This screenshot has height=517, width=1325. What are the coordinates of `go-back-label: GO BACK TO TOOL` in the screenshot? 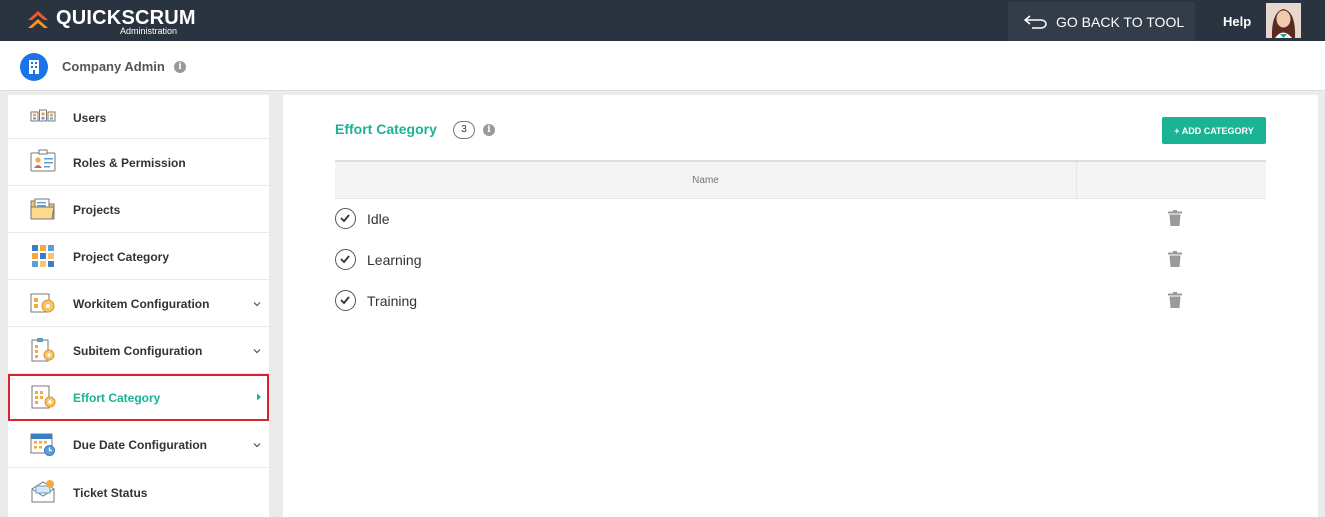 It's located at (1120, 21).